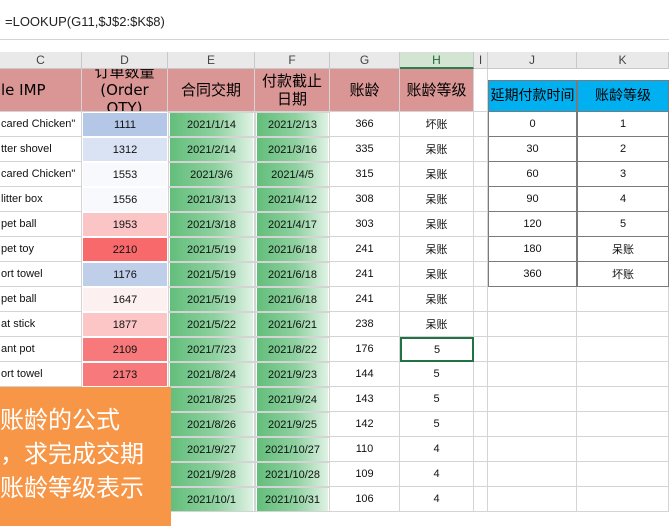  What do you see at coordinates (365, 90) in the screenshot?
I see `header-g: 账龄` at bounding box center [365, 90].